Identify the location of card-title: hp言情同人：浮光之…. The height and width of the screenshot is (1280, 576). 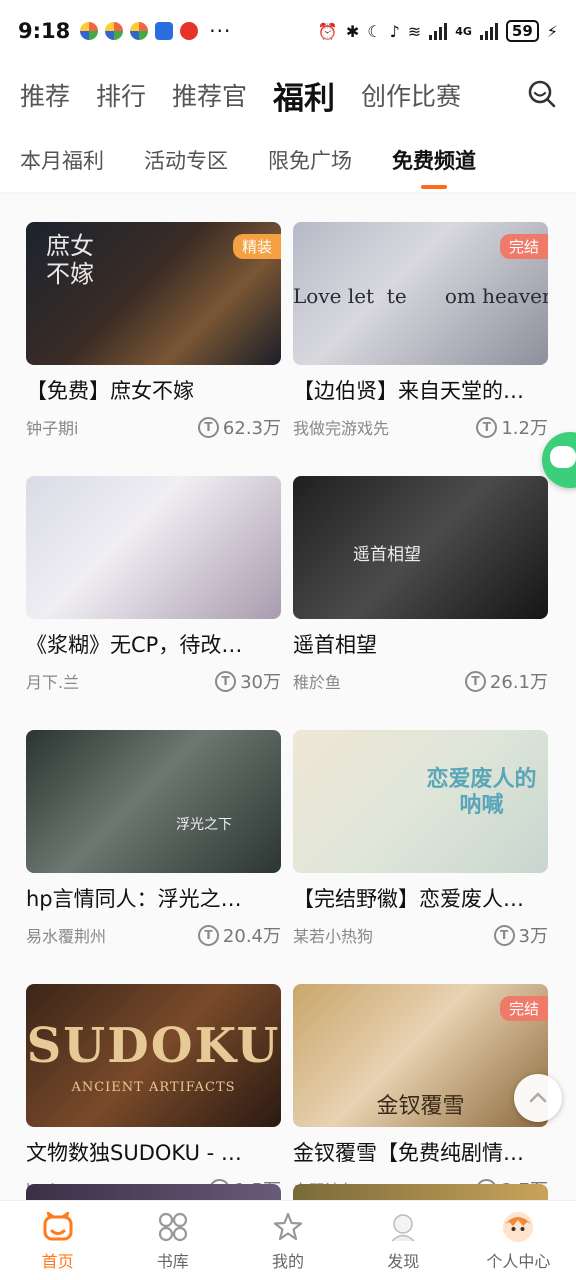
(153, 899).